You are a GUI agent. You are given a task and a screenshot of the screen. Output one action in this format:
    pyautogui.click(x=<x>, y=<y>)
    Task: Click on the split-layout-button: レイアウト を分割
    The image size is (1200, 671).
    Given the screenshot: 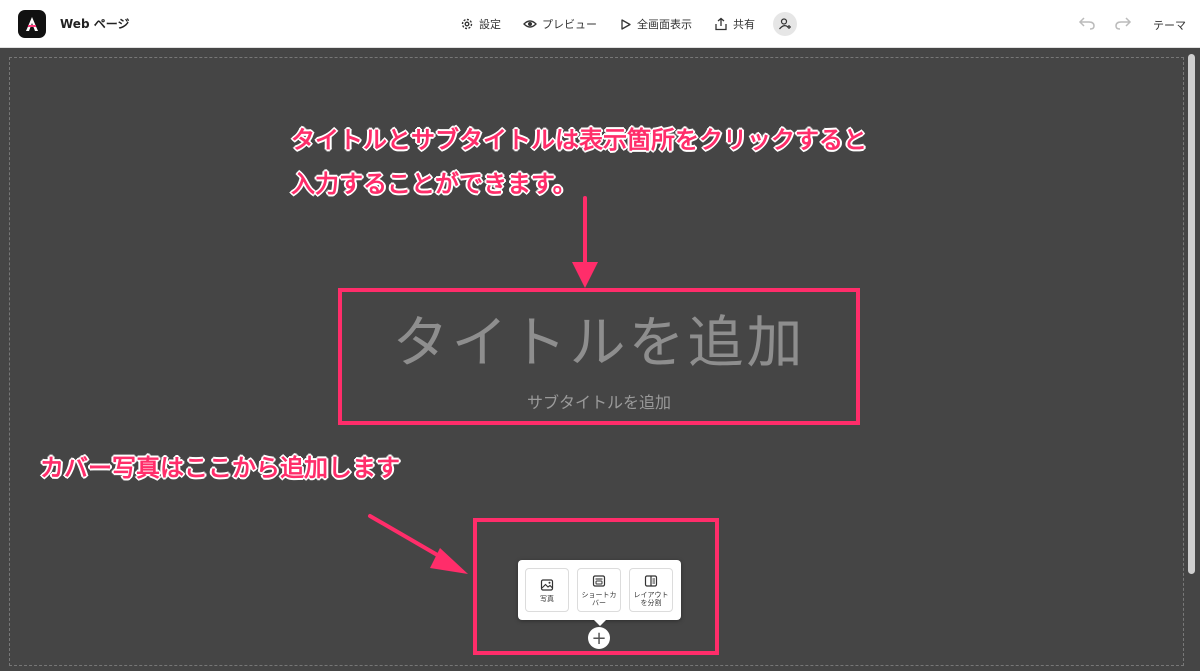 What is the action you would take?
    pyautogui.click(x=651, y=590)
    